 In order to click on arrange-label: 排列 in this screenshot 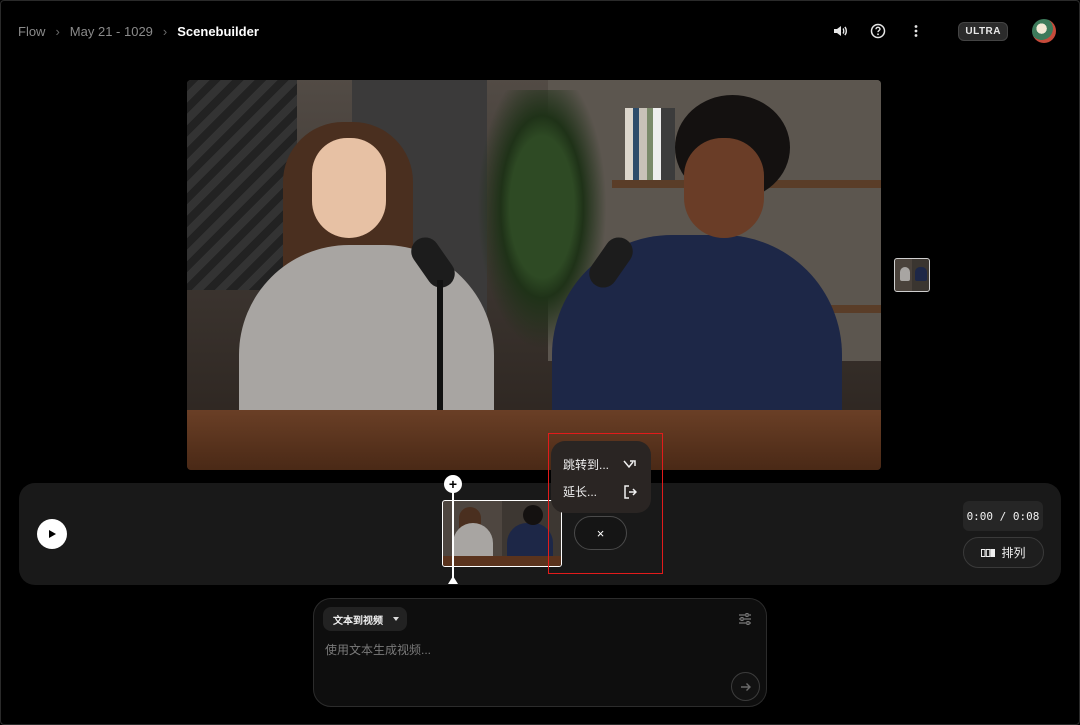, I will do `click(1013, 553)`.